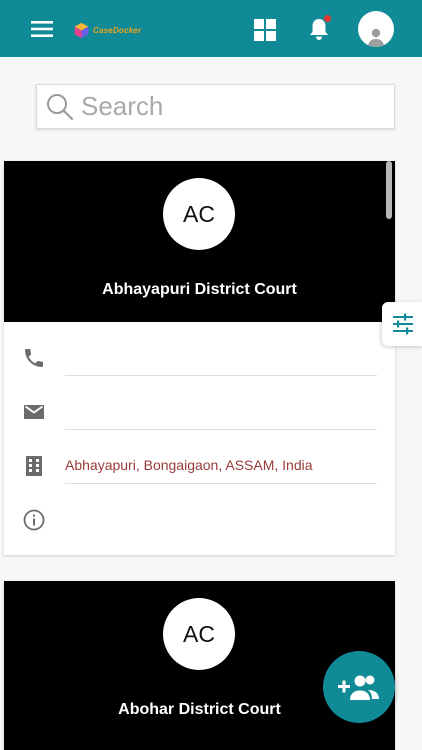  Describe the element at coordinates (199, 349) in the screenshot. I see `phone-row` at that location.